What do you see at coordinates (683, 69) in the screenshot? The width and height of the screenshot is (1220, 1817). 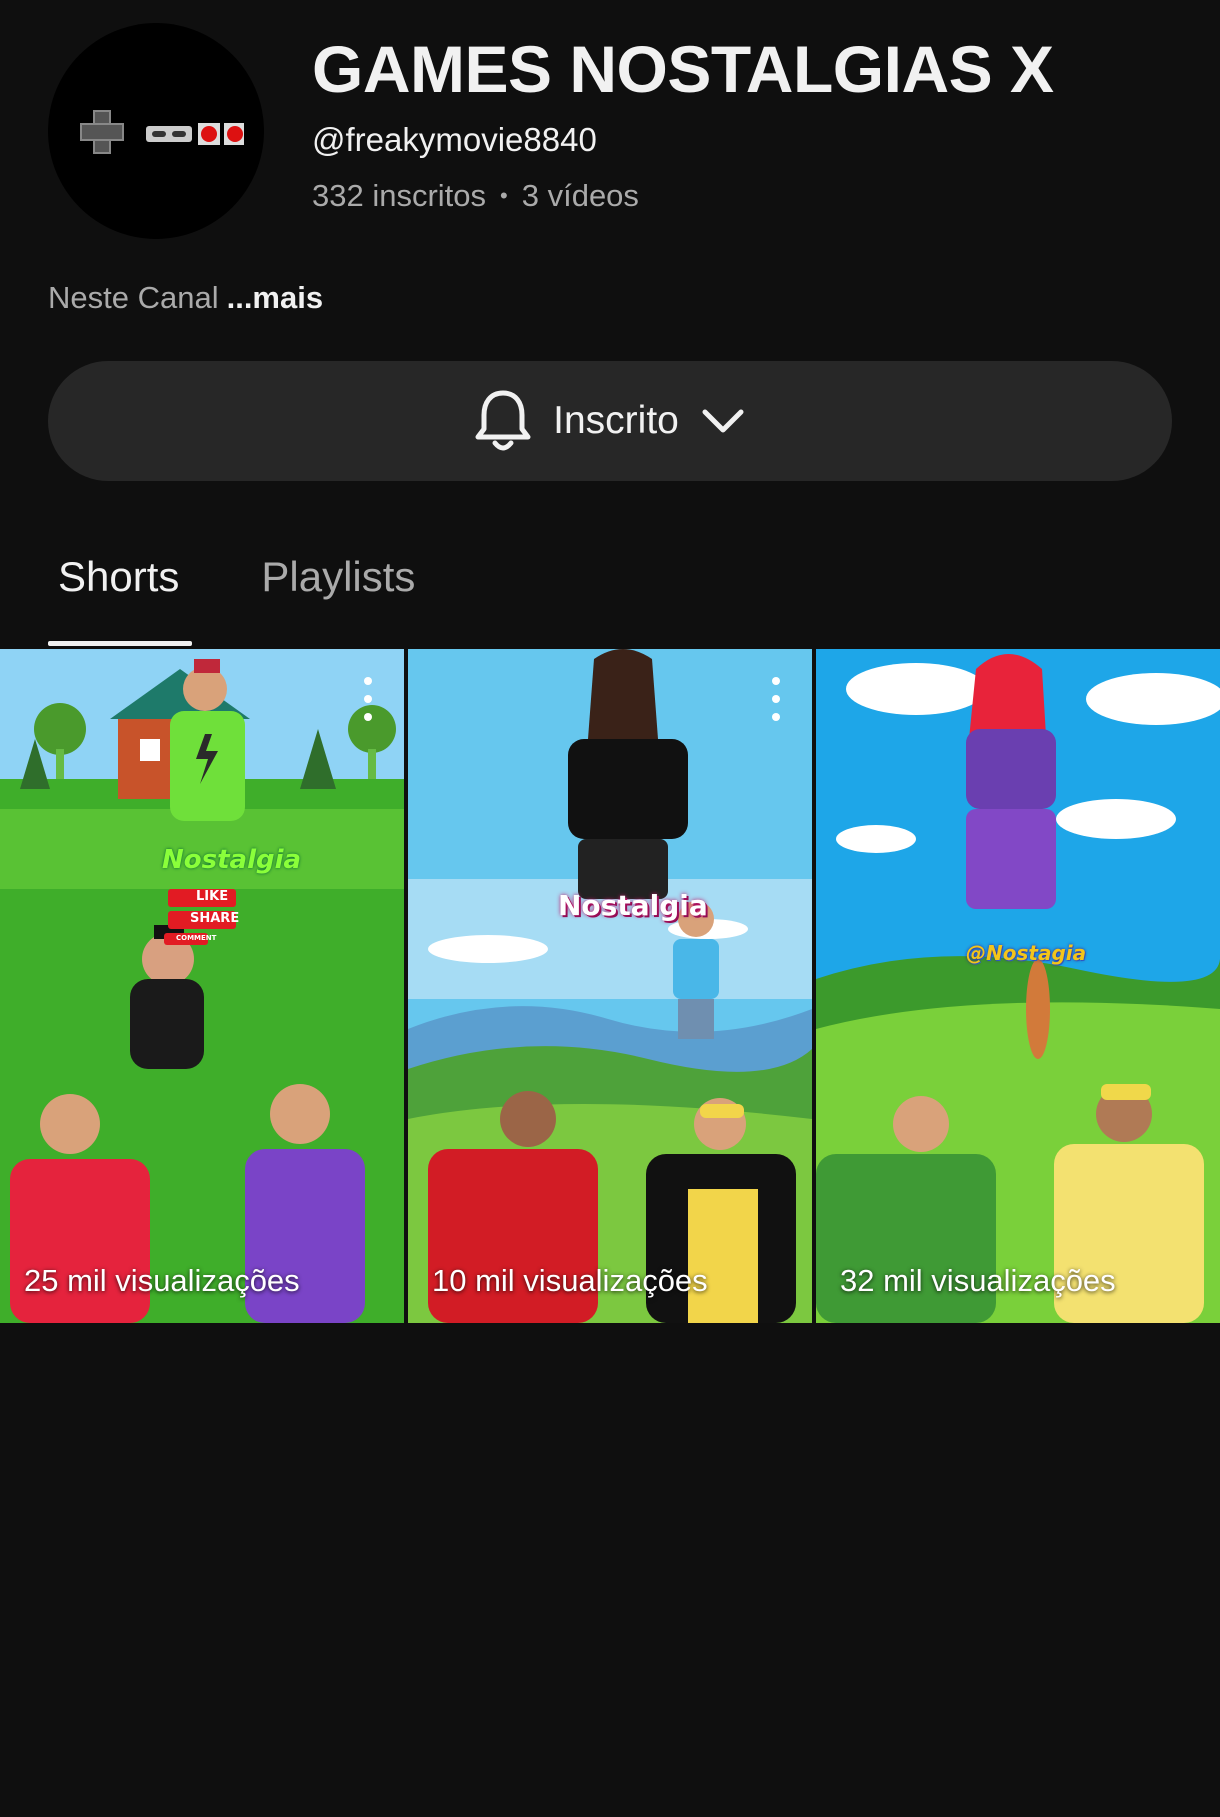 I see `channel-title: GAMES NOSTALGIAS X` at bounding box center [683, 69].